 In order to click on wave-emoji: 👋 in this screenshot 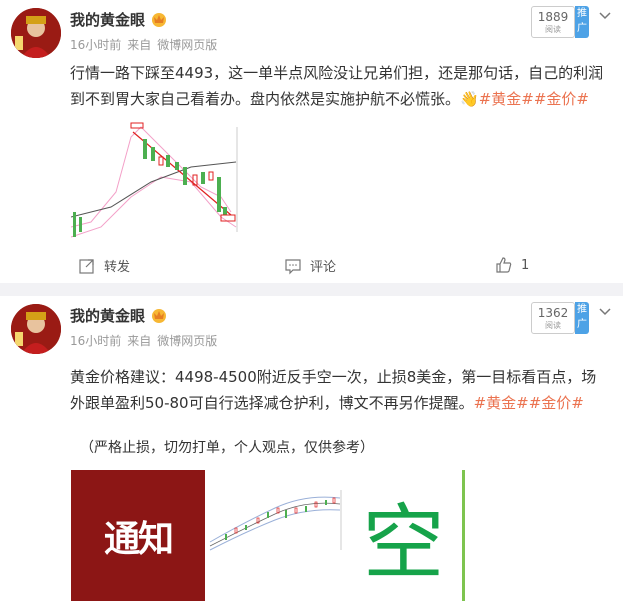, I will do `click(469, 99)`.